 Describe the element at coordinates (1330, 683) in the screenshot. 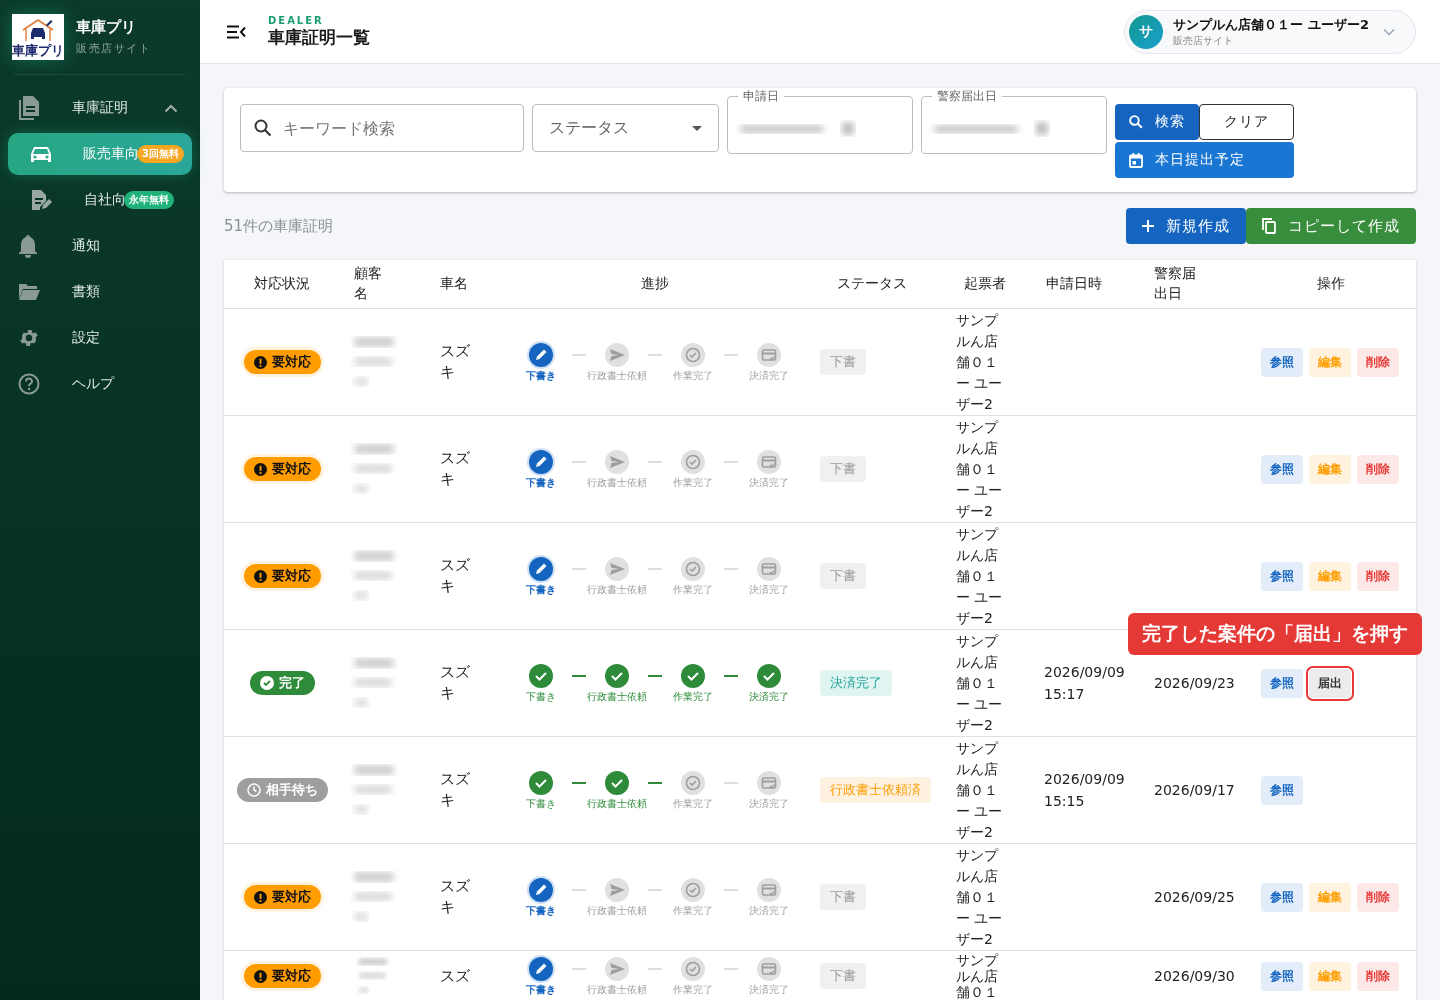

I see `submit-button: 届出` at that location.